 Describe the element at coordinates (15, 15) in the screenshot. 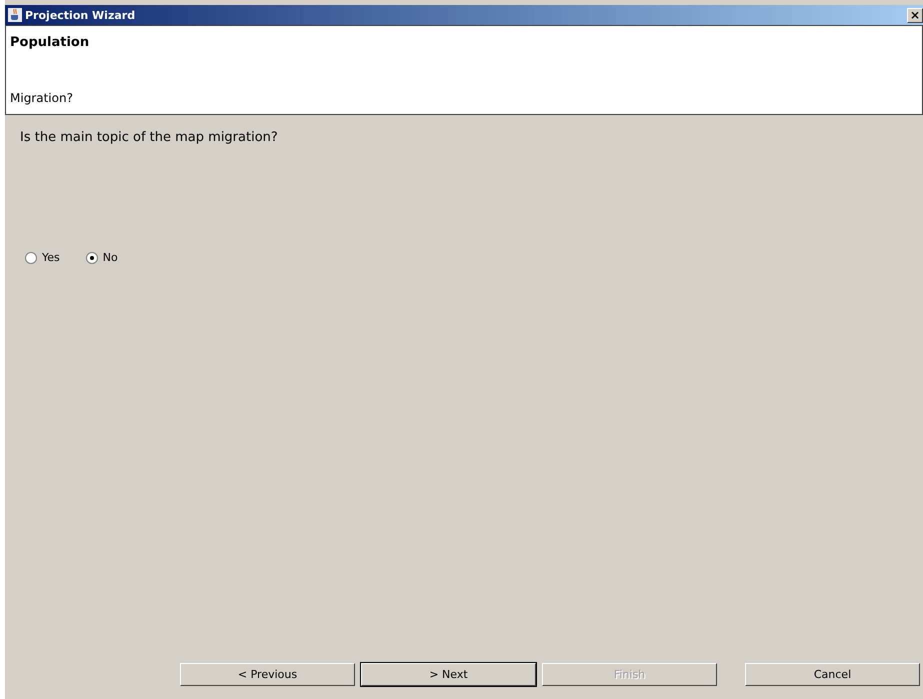

I see `coffee-cup-icon` at that location.